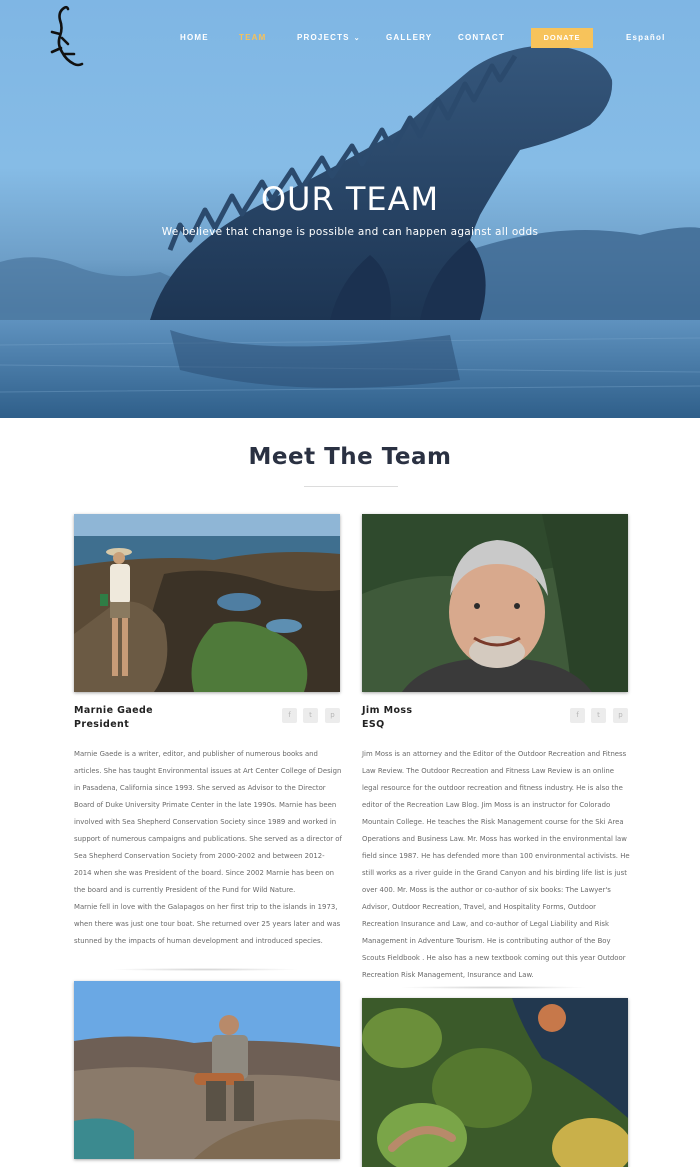  What do you see at coordinates (102, 724) in the screenshot?
I see `team-member-role: President` at bounding box center [102, 724].